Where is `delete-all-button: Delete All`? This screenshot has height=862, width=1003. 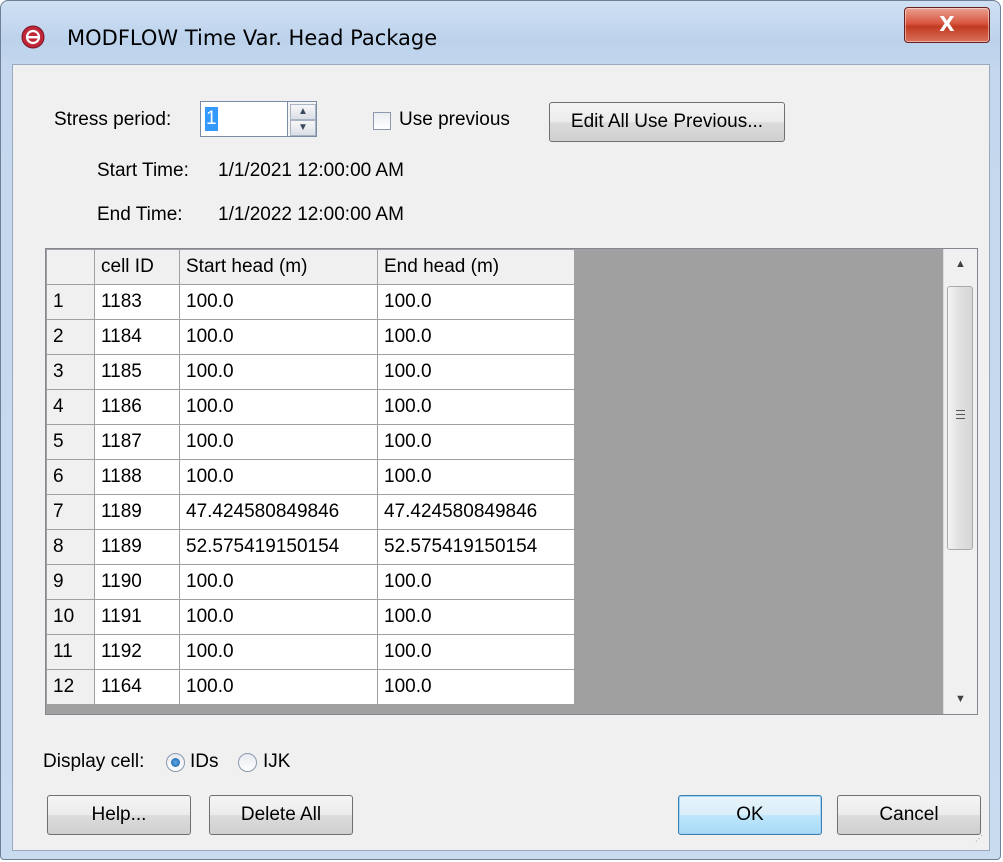
delete-all-button: Delete All is located at coordinates (281, 815).